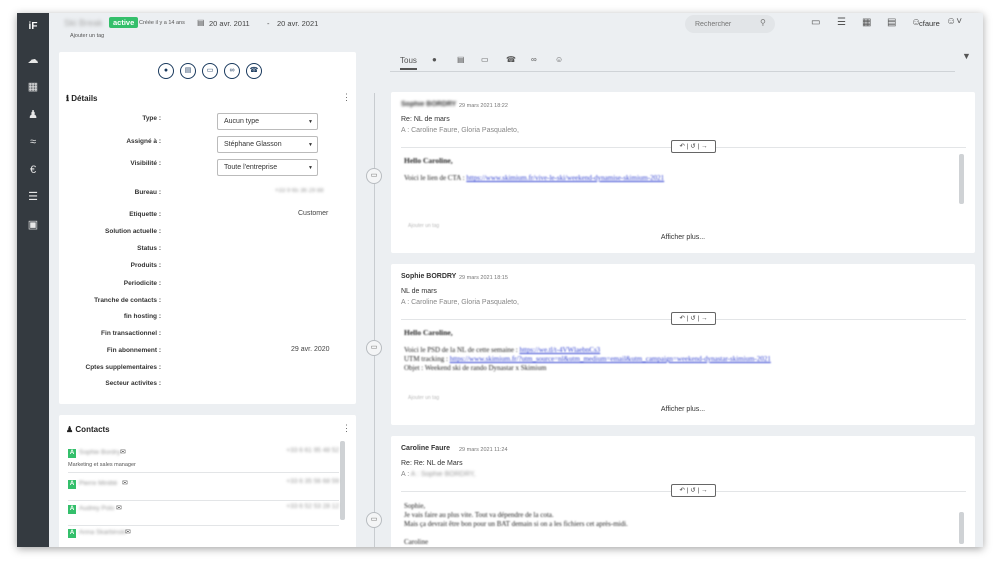  I want to click on add-tag-link: Ajouter un tag, so click(87, 36).